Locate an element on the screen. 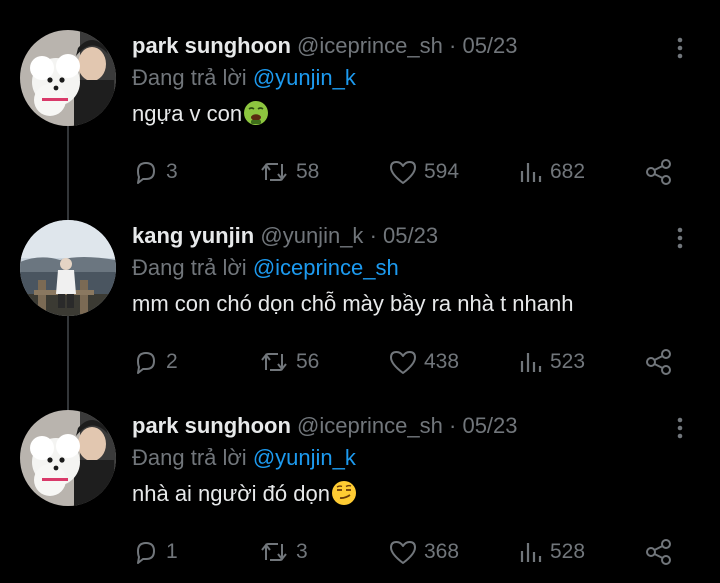 The height and width of the screenshot is (583, 720). views-button: 523 is located at coordinates (551, 362).